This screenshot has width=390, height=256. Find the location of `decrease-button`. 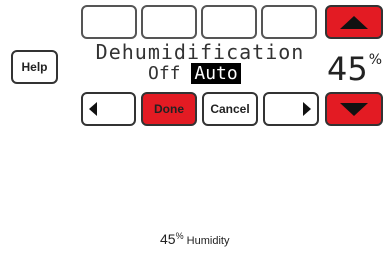

decrease-button is located at coordinates (354, 109).